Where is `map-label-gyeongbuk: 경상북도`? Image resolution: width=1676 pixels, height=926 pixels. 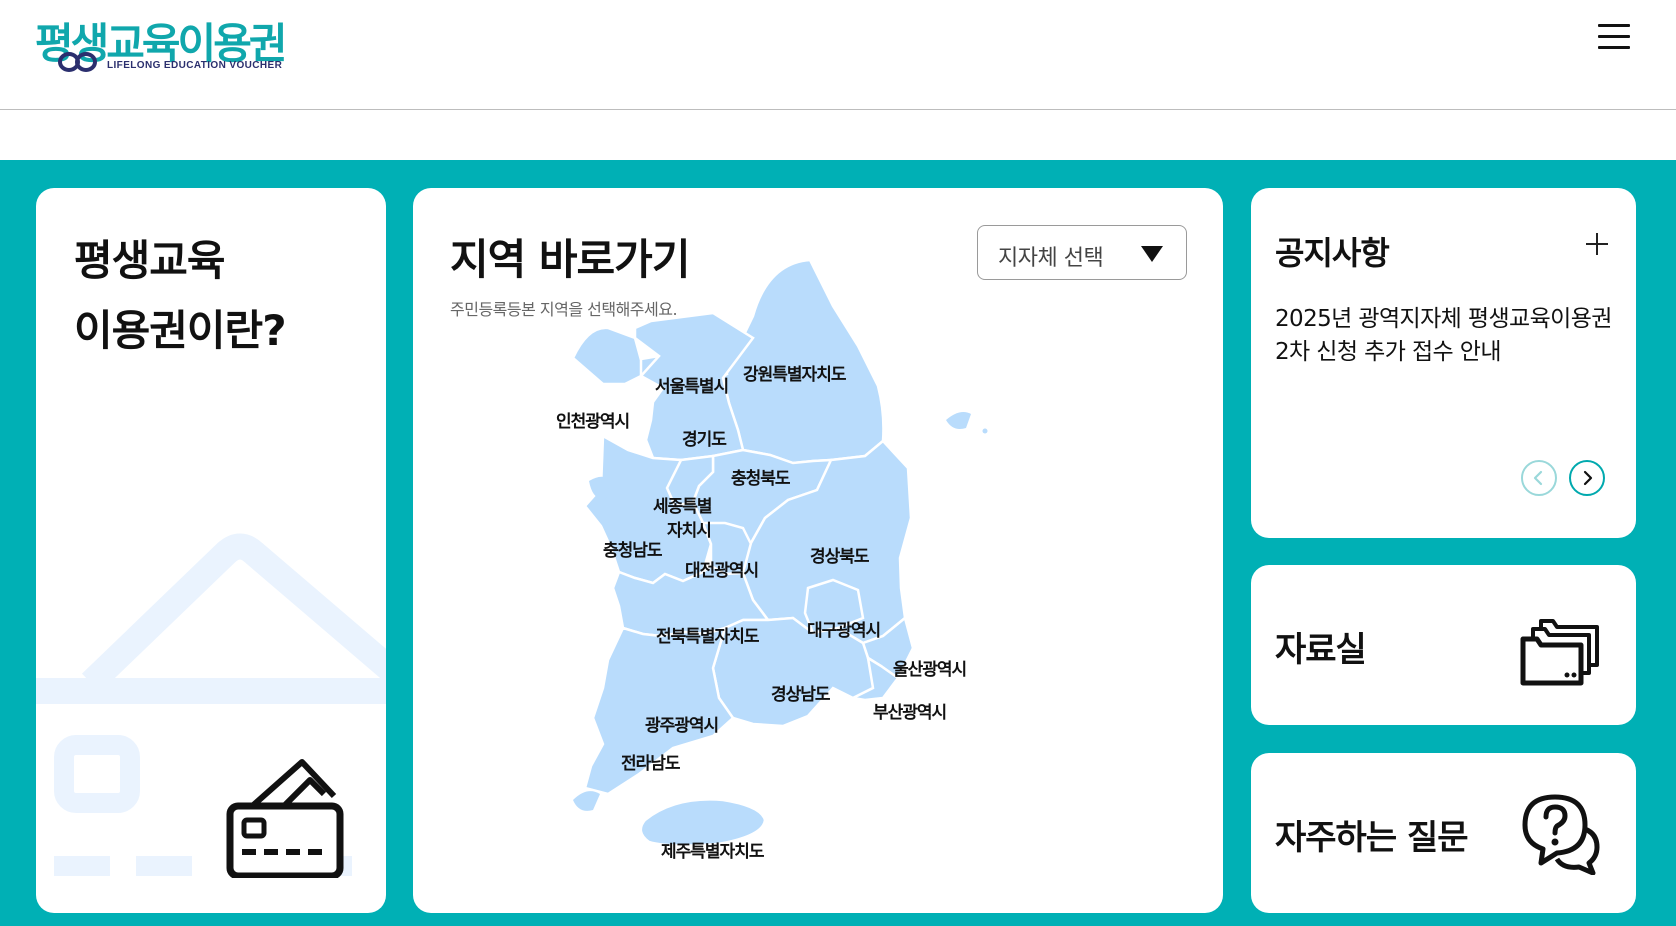
map-label-gyeongbuk: 경상북도 is located at coordinates (840, 557).